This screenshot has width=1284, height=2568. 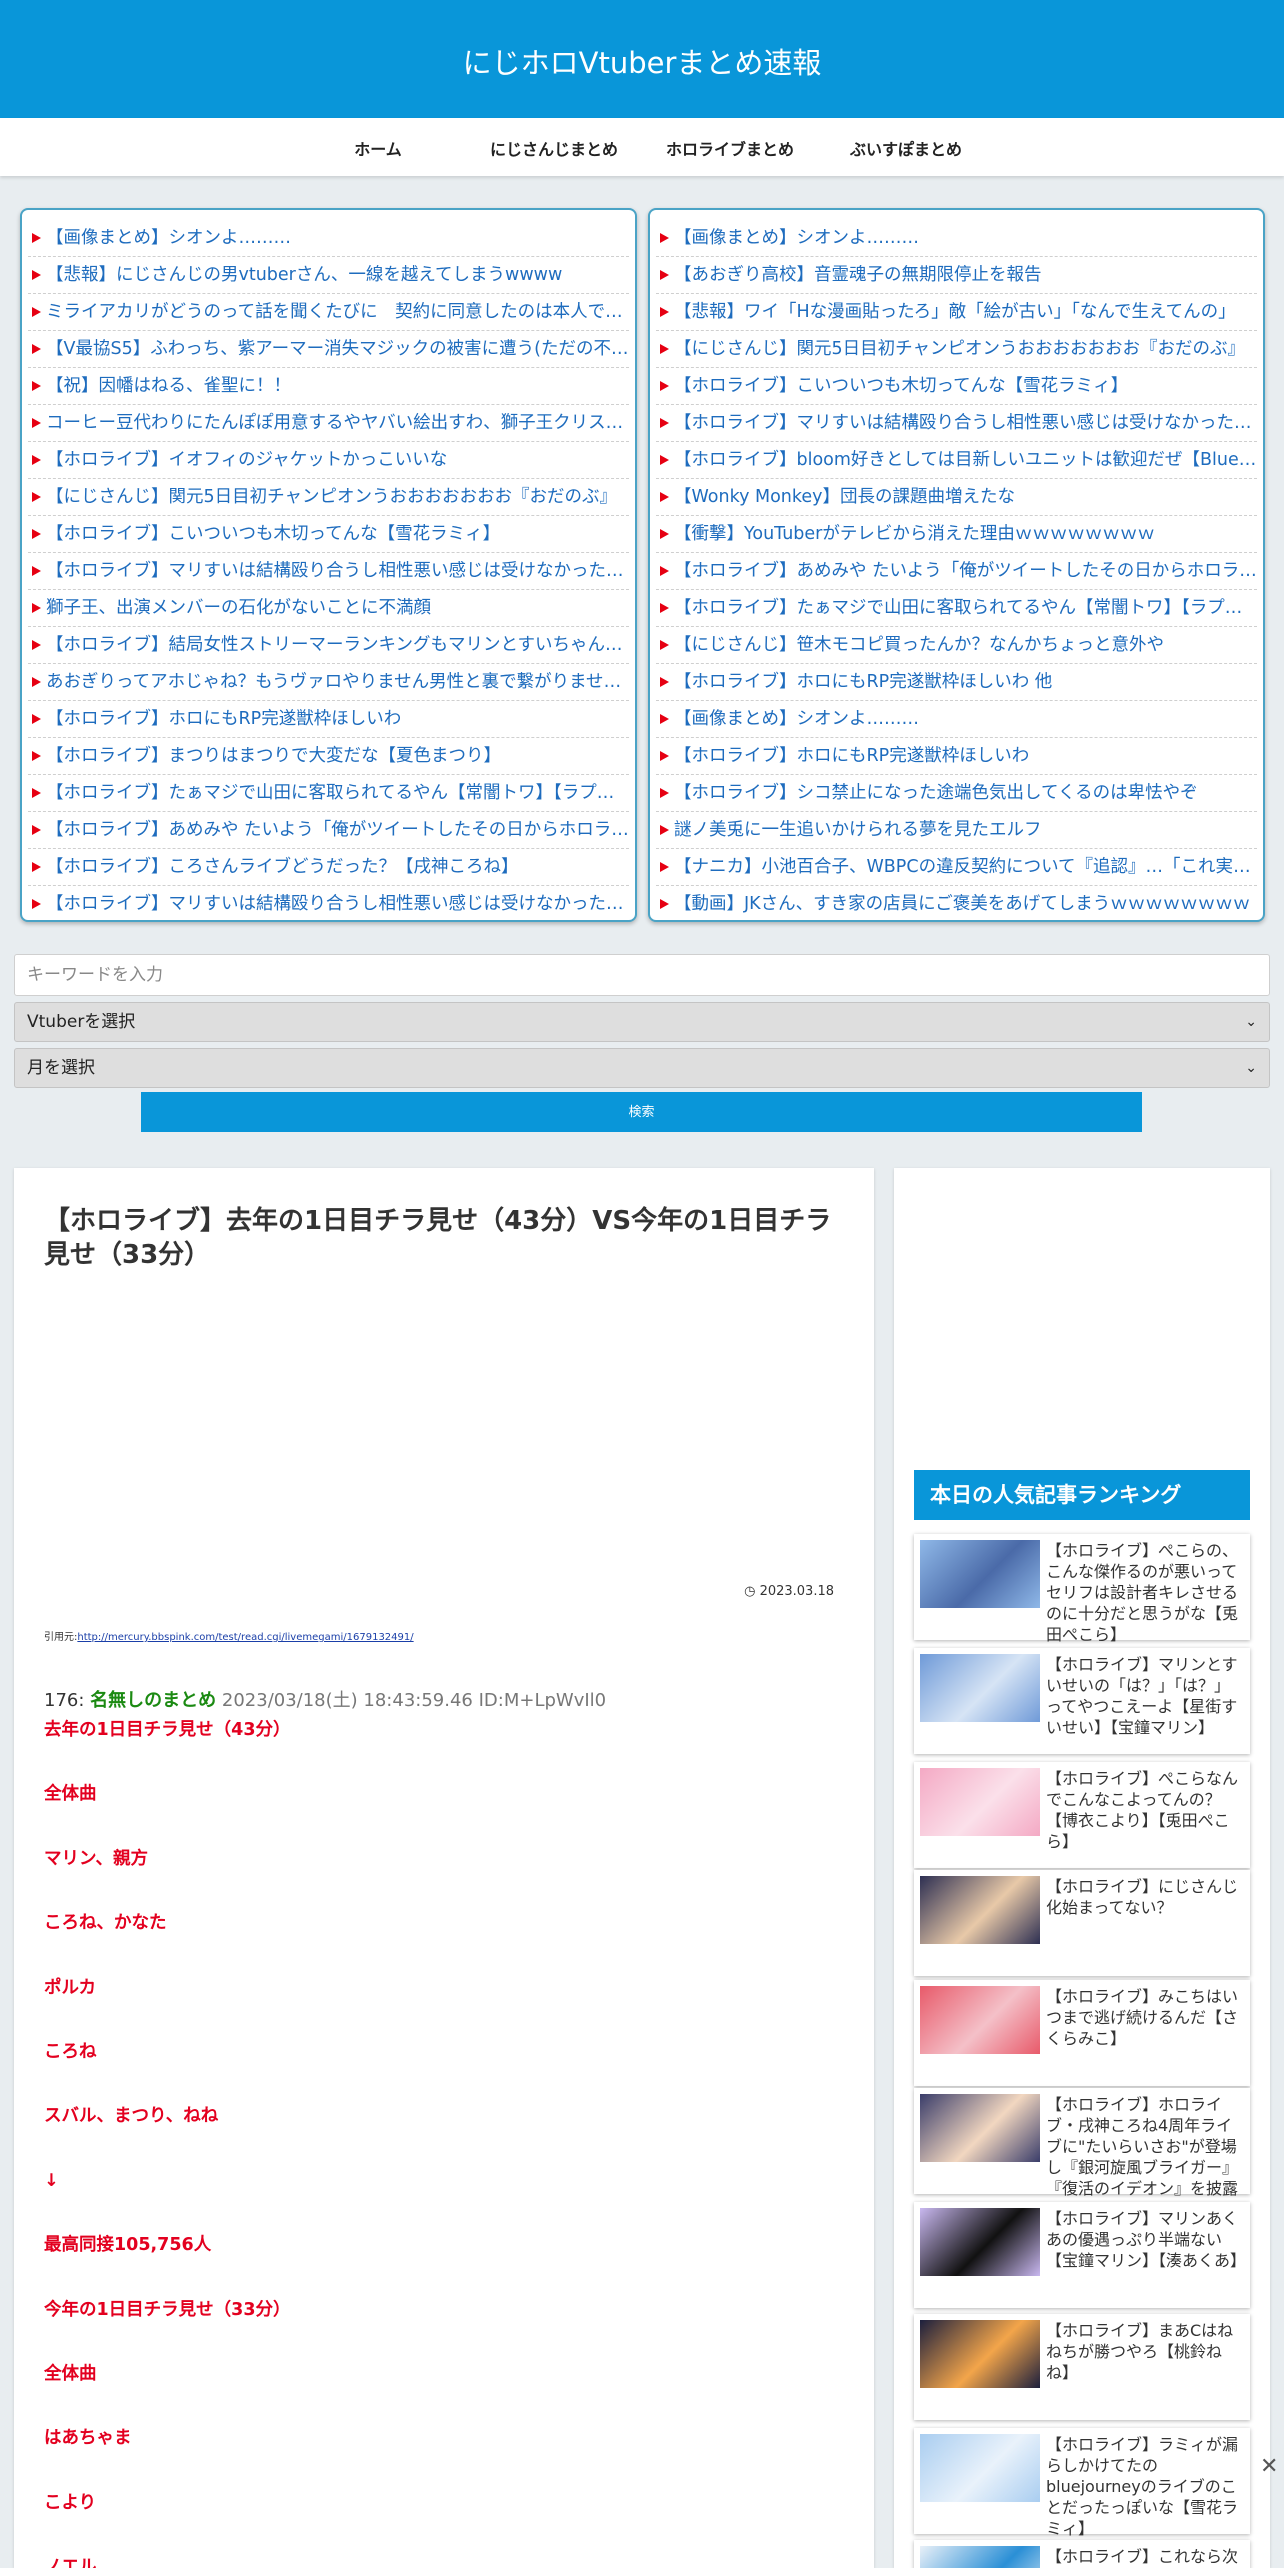 What do you see at coordinates (642, 975) in the screenshot?
I see `search-input` at bounding box center [642, 975].